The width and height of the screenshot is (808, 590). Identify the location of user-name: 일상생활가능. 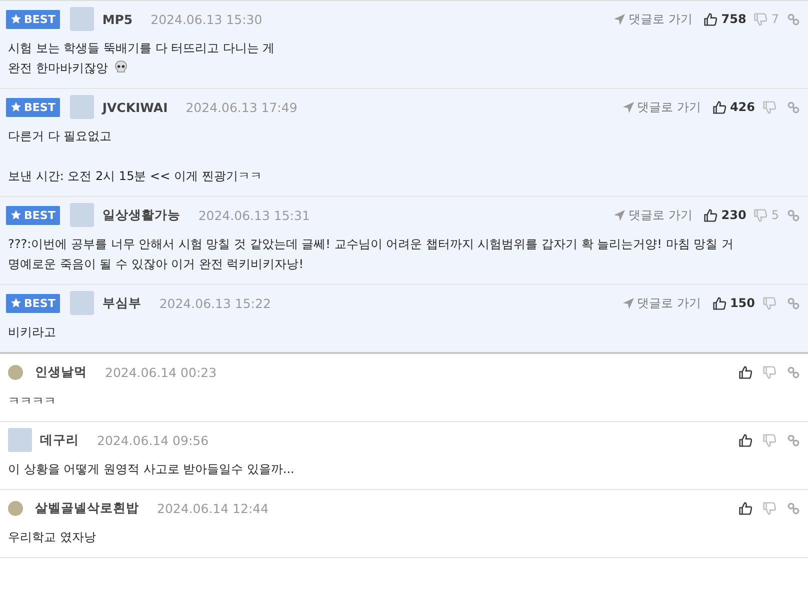
(141, 215).